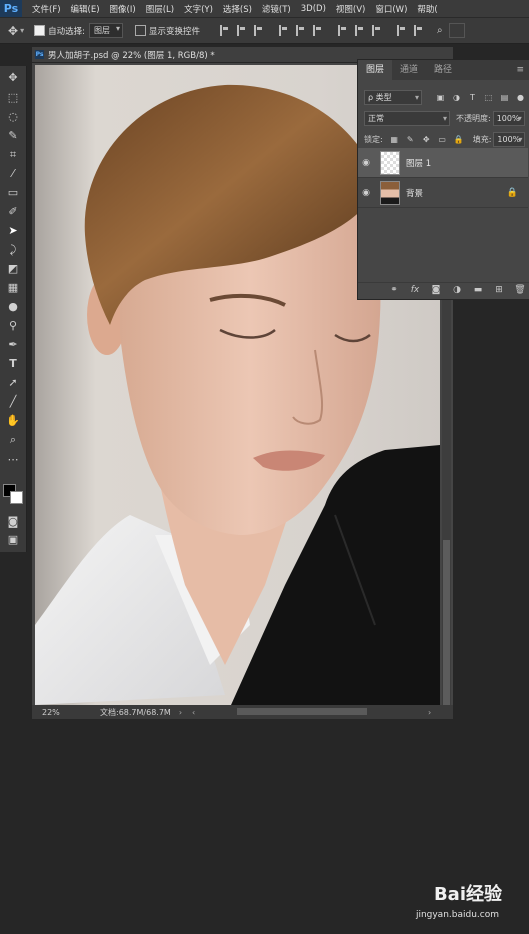 The width and height of the screenshot is (529, 934). Describe the element at coordinates (457, 915) in the screenshot. I see `watermark-url: jingyan.baidu.com` at that location.